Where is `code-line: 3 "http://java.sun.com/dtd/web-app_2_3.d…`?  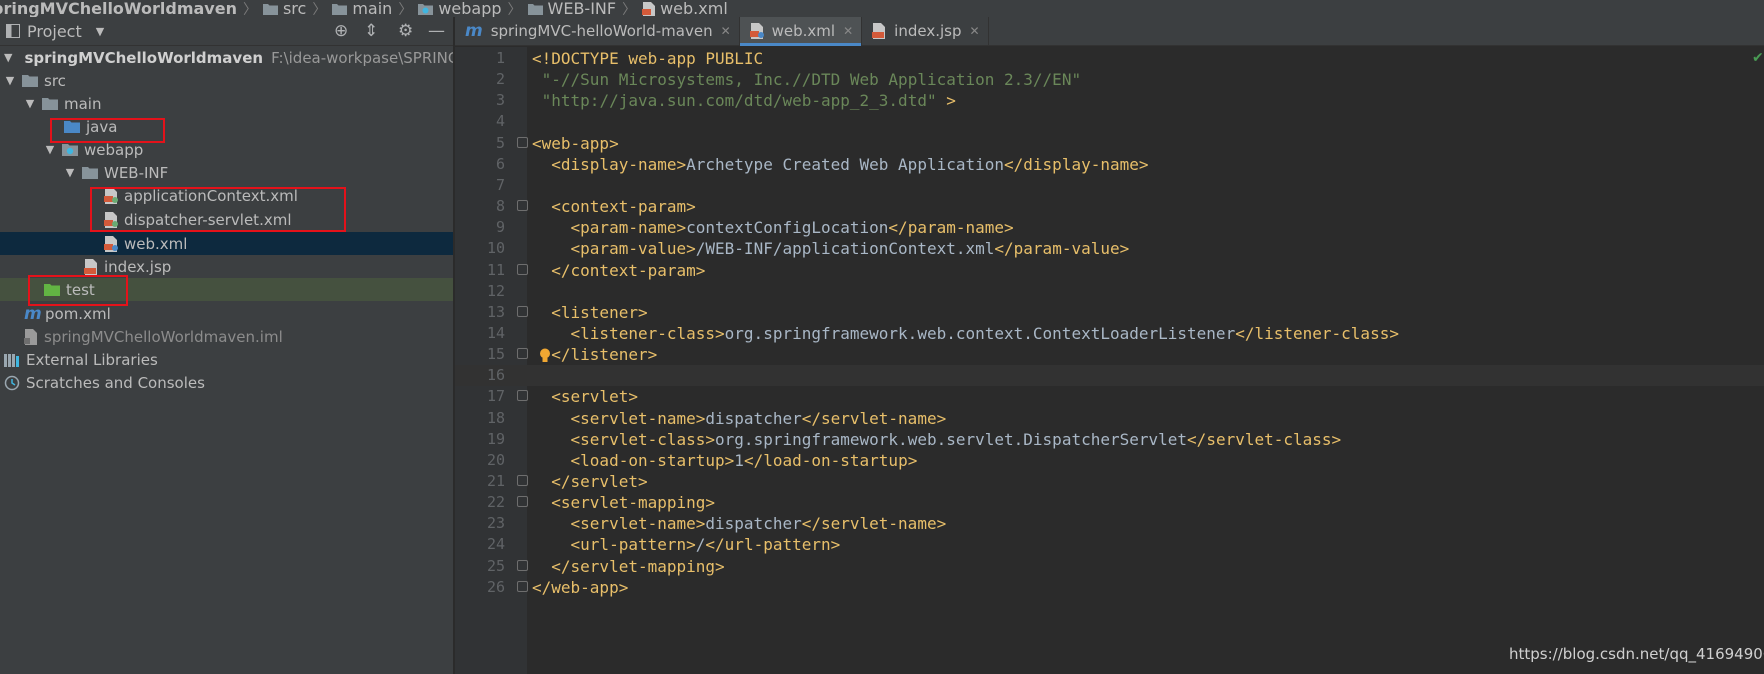
code-line: 3 "http://java.sun.com/dtd/web-app_2_3.d… is located at coordinates (1109, 100).